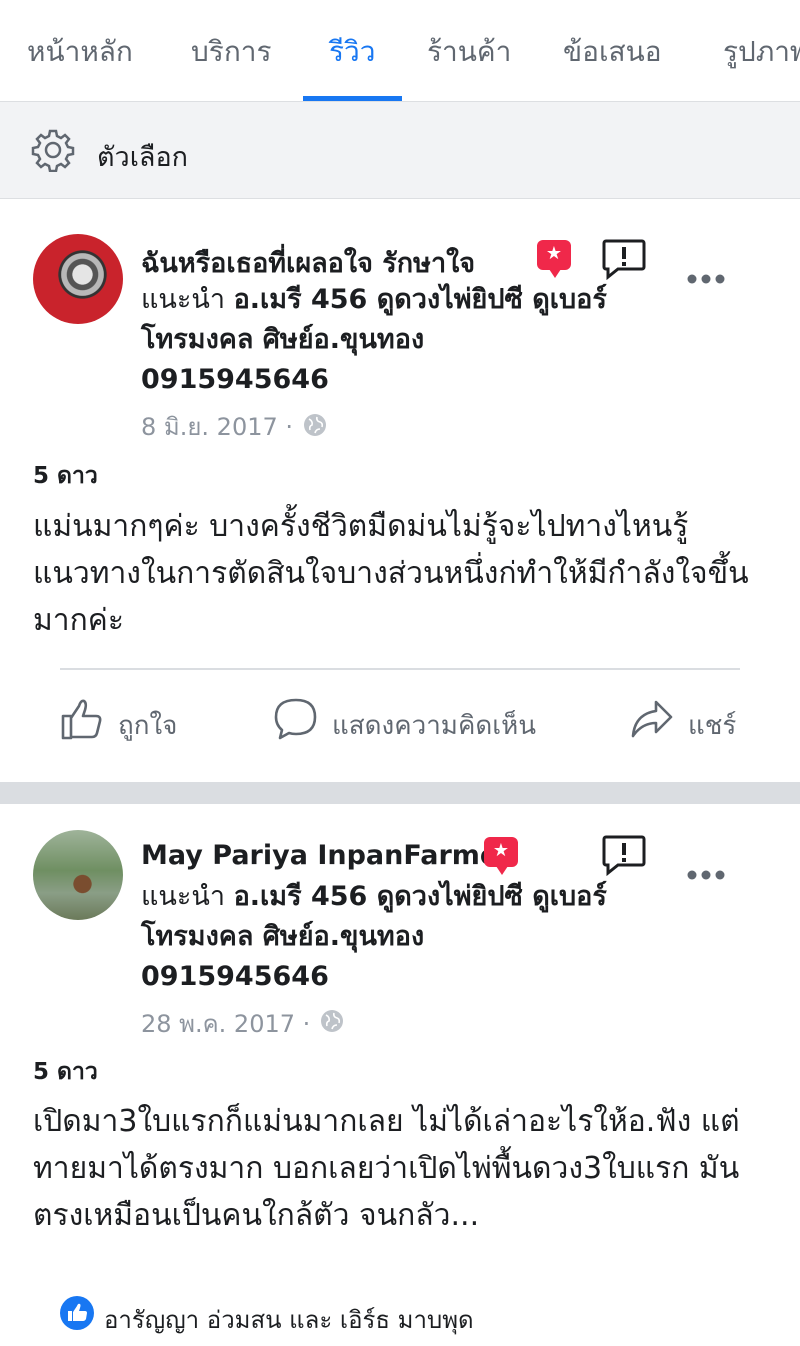 This screenshot has width=800, height=1346. What do you see at coordinates (308, 262) in the screenshot?
I see `reviewer-name: ฉันหรือเธอที่เผลอใจ รักษาใจ` at bounding box center [308, 262].